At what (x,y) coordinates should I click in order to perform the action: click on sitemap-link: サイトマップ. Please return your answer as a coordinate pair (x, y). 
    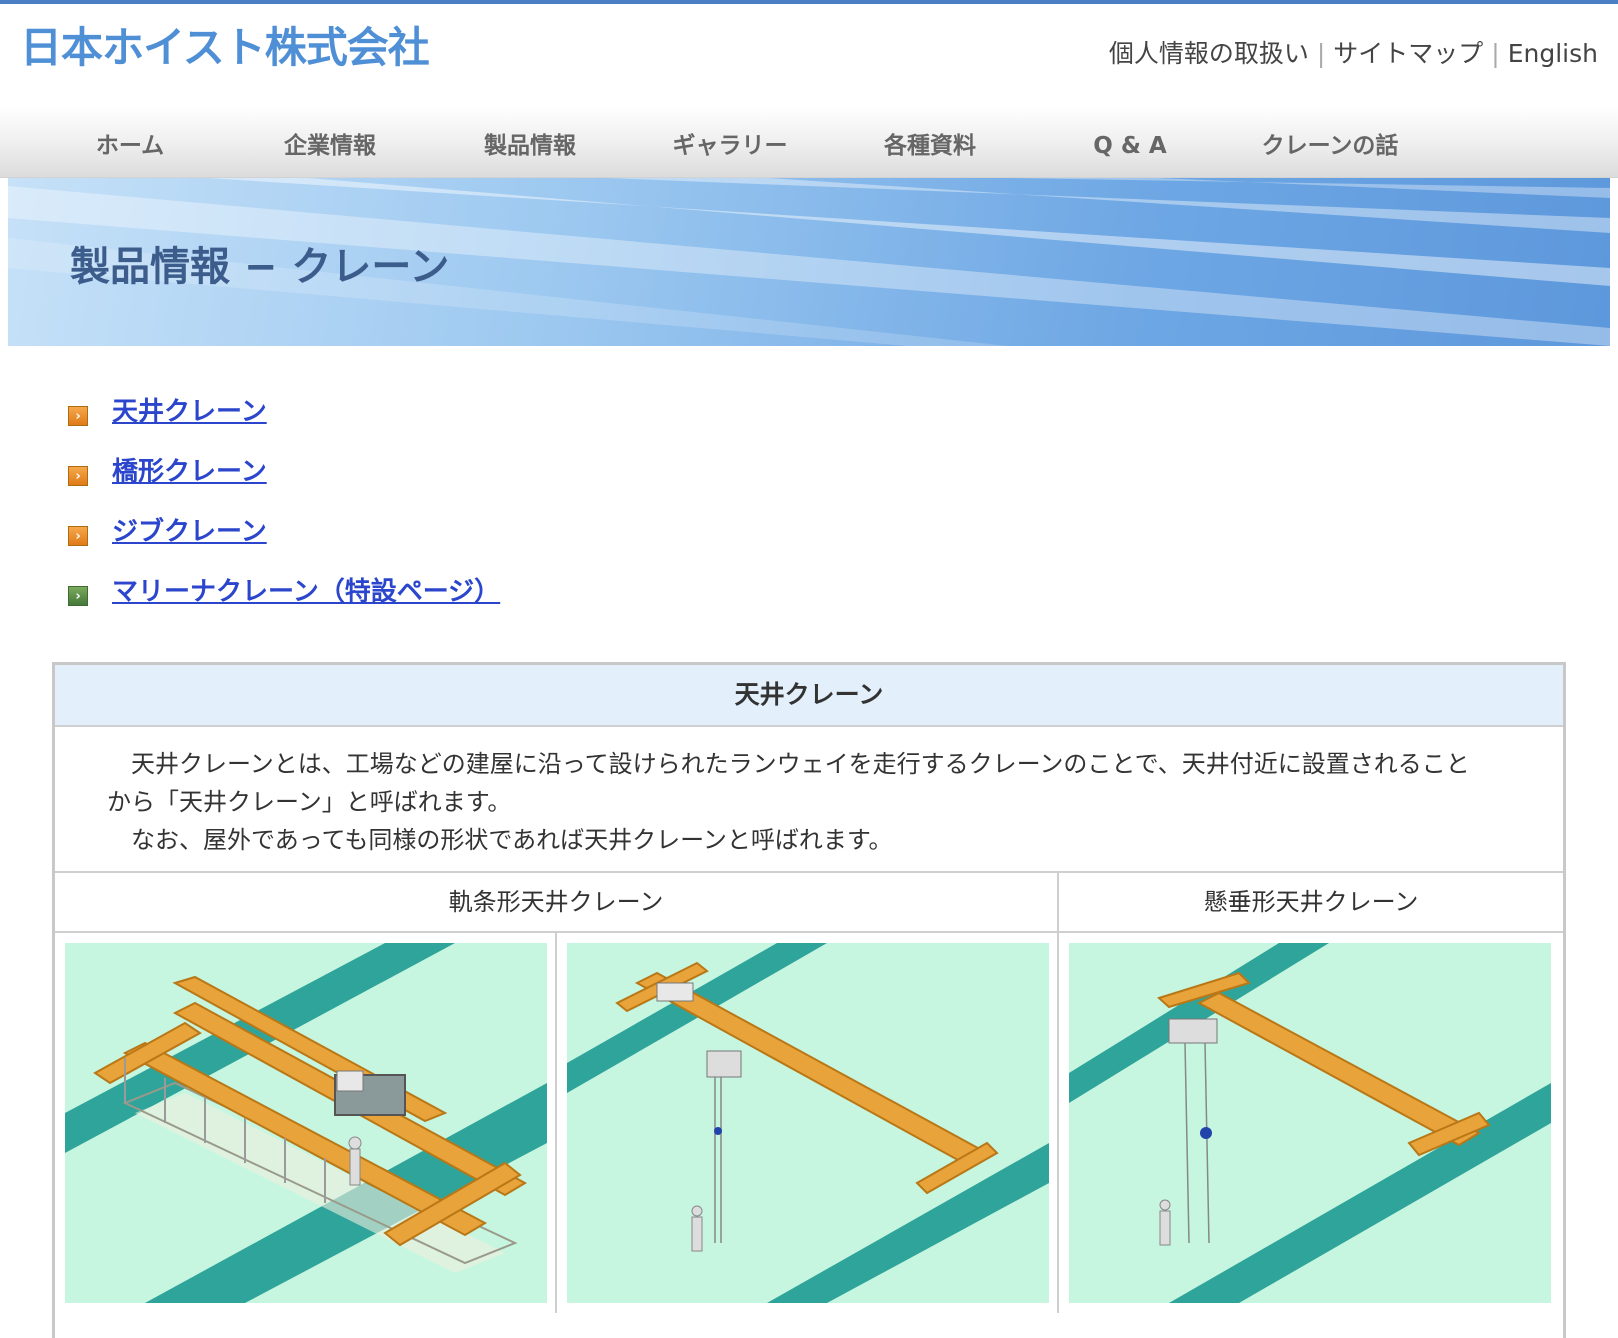
    Looking at the image, I should click on (1408, 53).